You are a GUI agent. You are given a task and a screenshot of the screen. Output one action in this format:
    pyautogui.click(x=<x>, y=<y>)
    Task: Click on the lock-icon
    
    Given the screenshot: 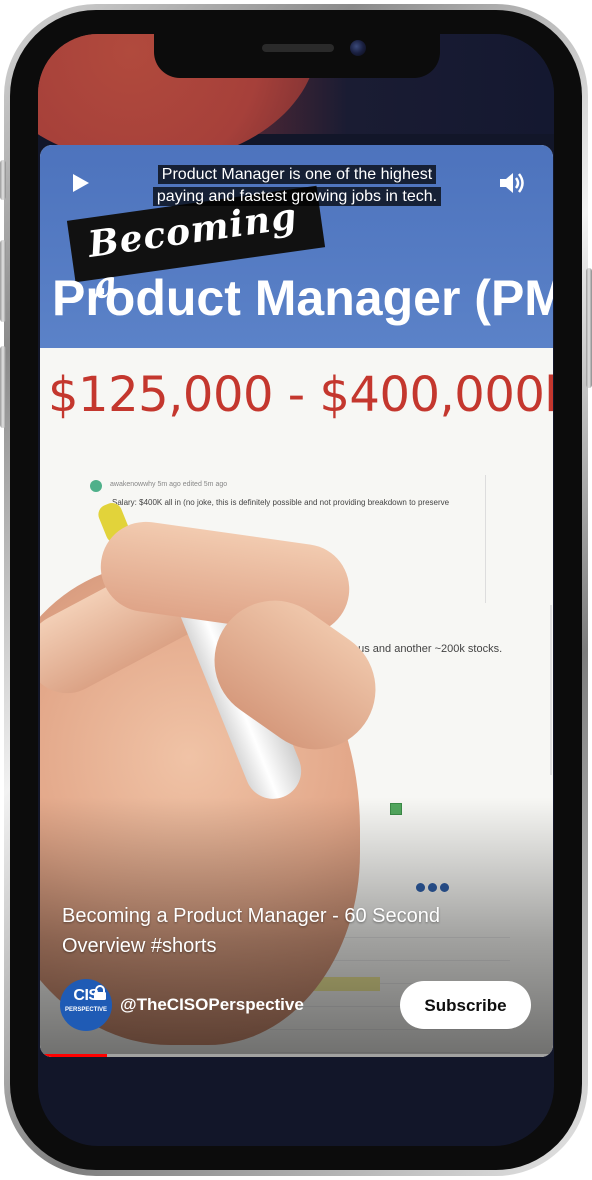 What is the action you would take?
    pyautogui.click(x=100, y=992)
    